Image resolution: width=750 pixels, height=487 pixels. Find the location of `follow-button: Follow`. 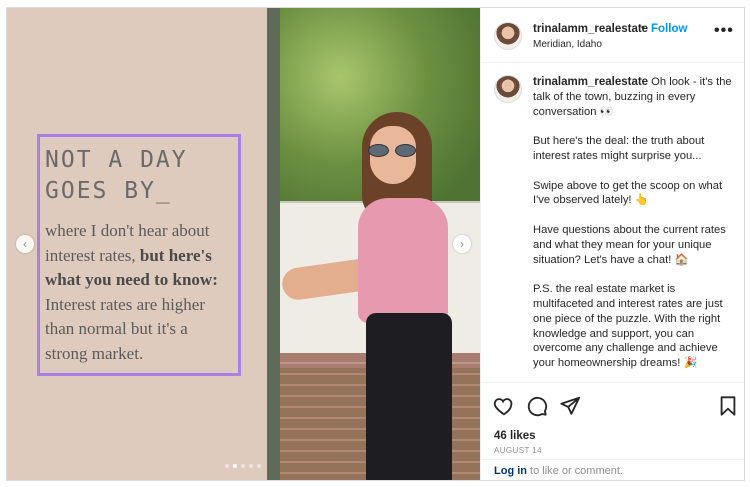

follow-button: Follow is located at coordinates (669, 29).